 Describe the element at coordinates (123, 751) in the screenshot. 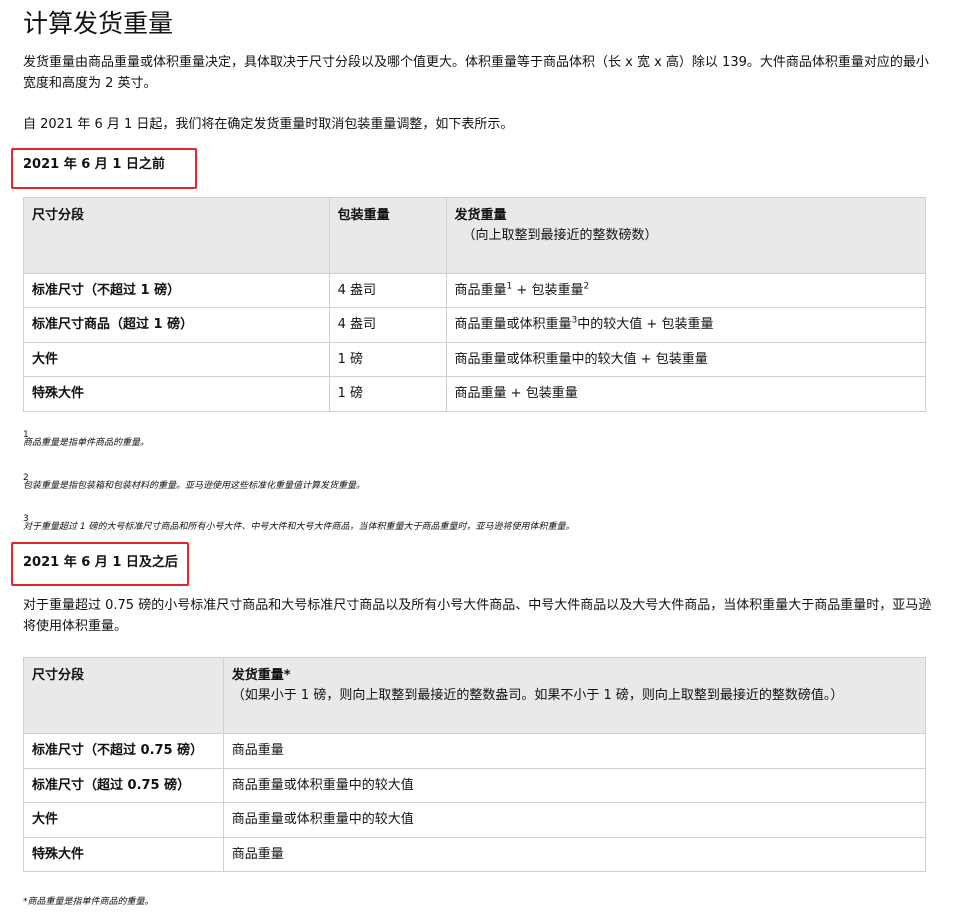

I see `cell-tier: 标准尺寸（不超过 0.75 磅）` at that location.